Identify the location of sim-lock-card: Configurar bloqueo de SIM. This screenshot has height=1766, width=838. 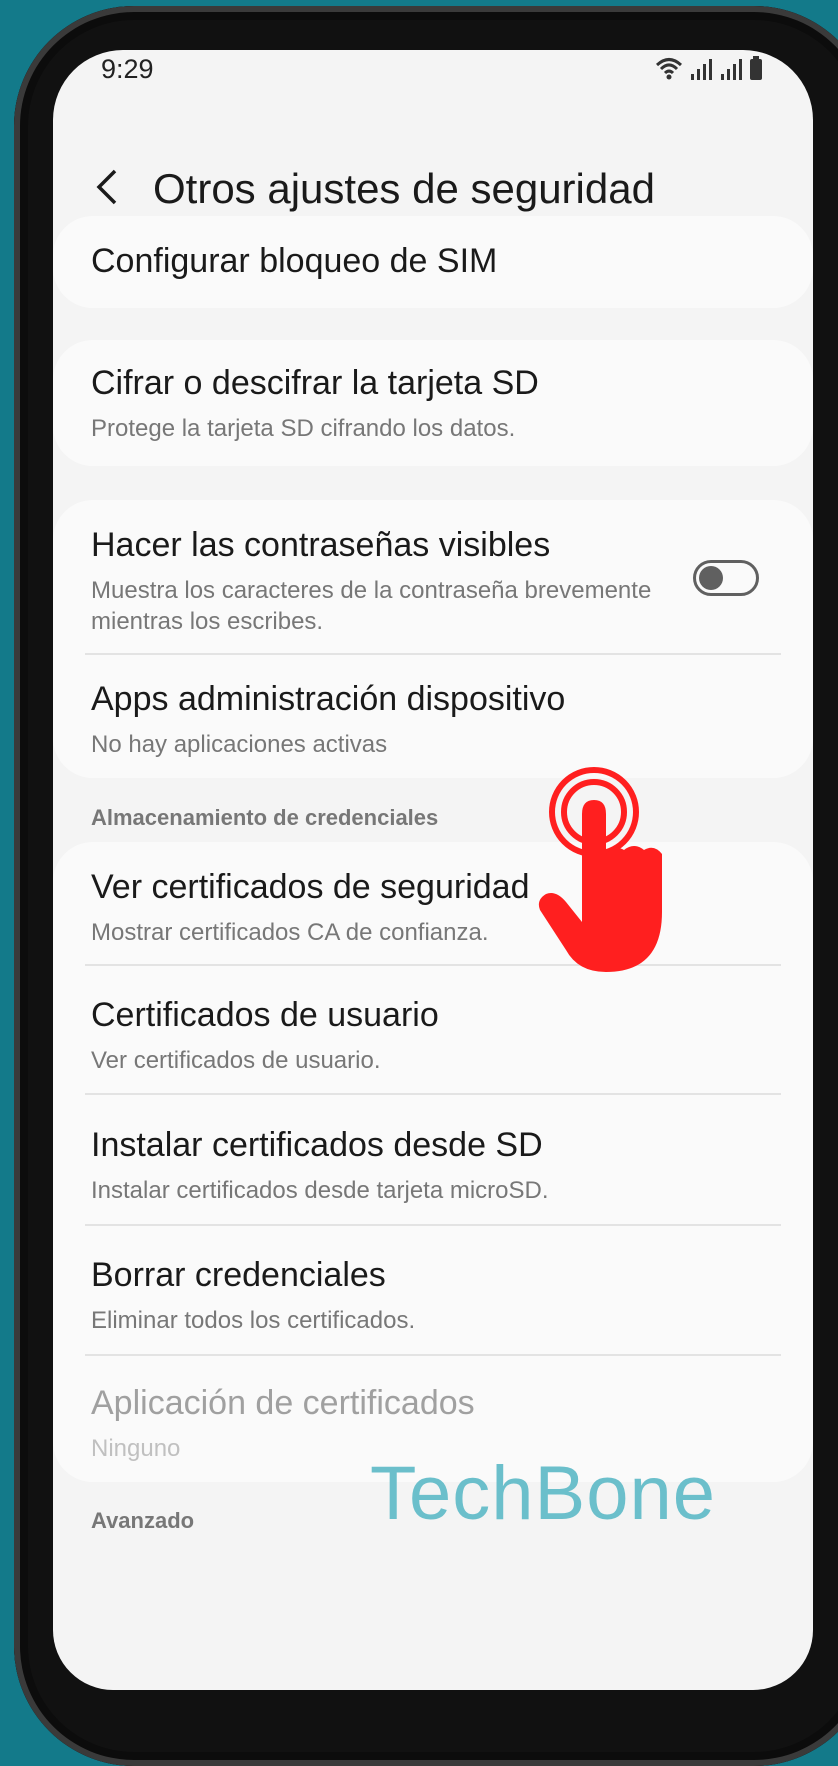
(433, 262).